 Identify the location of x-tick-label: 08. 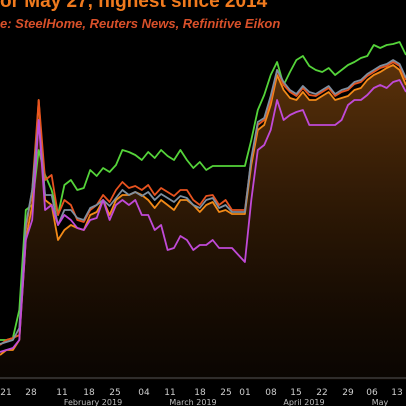
(271, 393).